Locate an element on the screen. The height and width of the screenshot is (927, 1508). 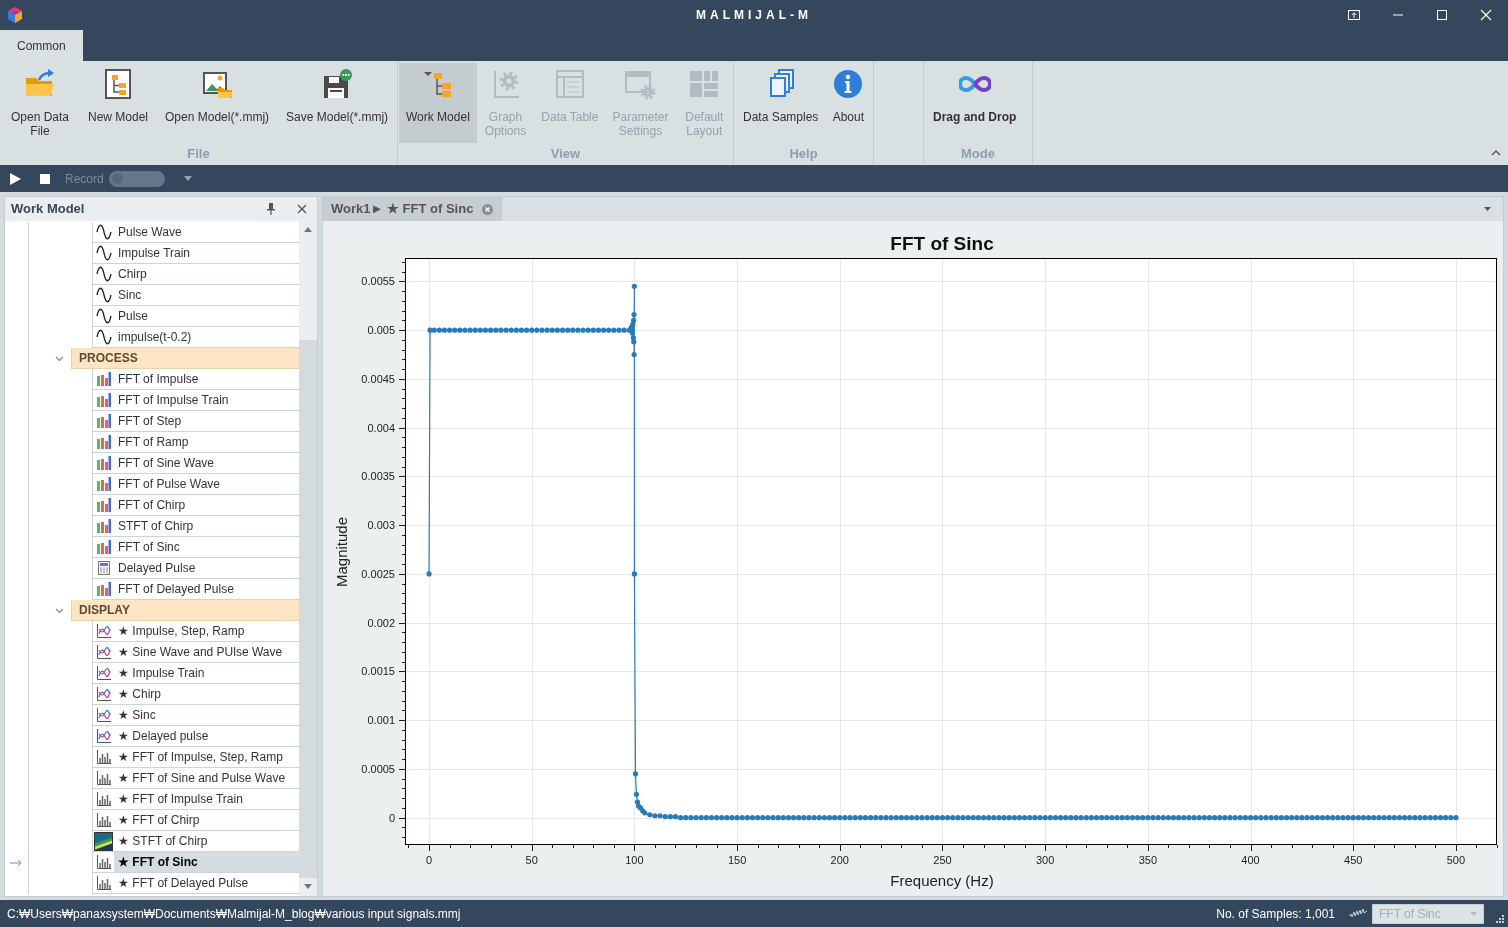
tree-item: FFT of Sinc is located at coordinates (195, 547).